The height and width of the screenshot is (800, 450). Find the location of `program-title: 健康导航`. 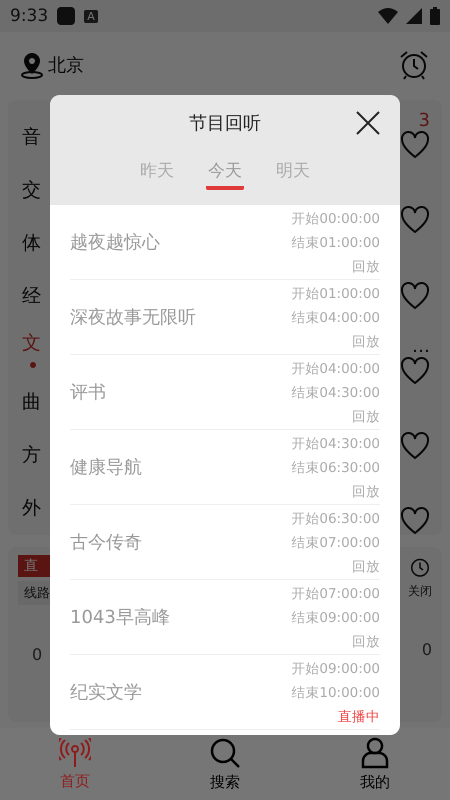

program-title: 健康导航 is located at coordinates (181, 467).